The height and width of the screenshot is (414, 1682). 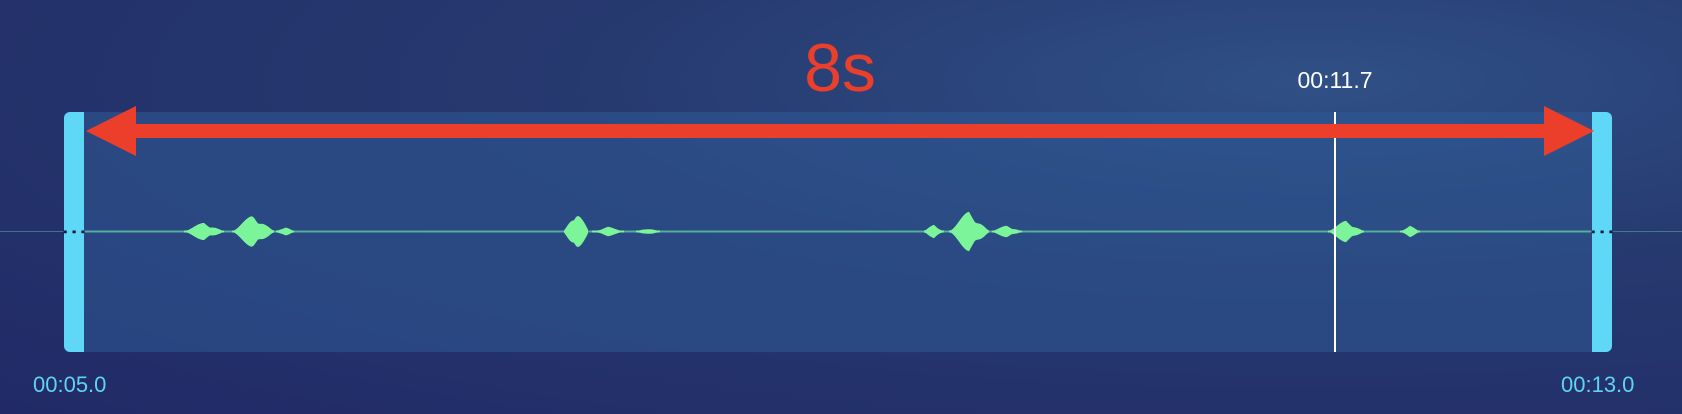 What do you see at coordinates (70, 384) in the screenshot?
I see `trim-start-time: 00:05.0` at bounding box center [70, 384].